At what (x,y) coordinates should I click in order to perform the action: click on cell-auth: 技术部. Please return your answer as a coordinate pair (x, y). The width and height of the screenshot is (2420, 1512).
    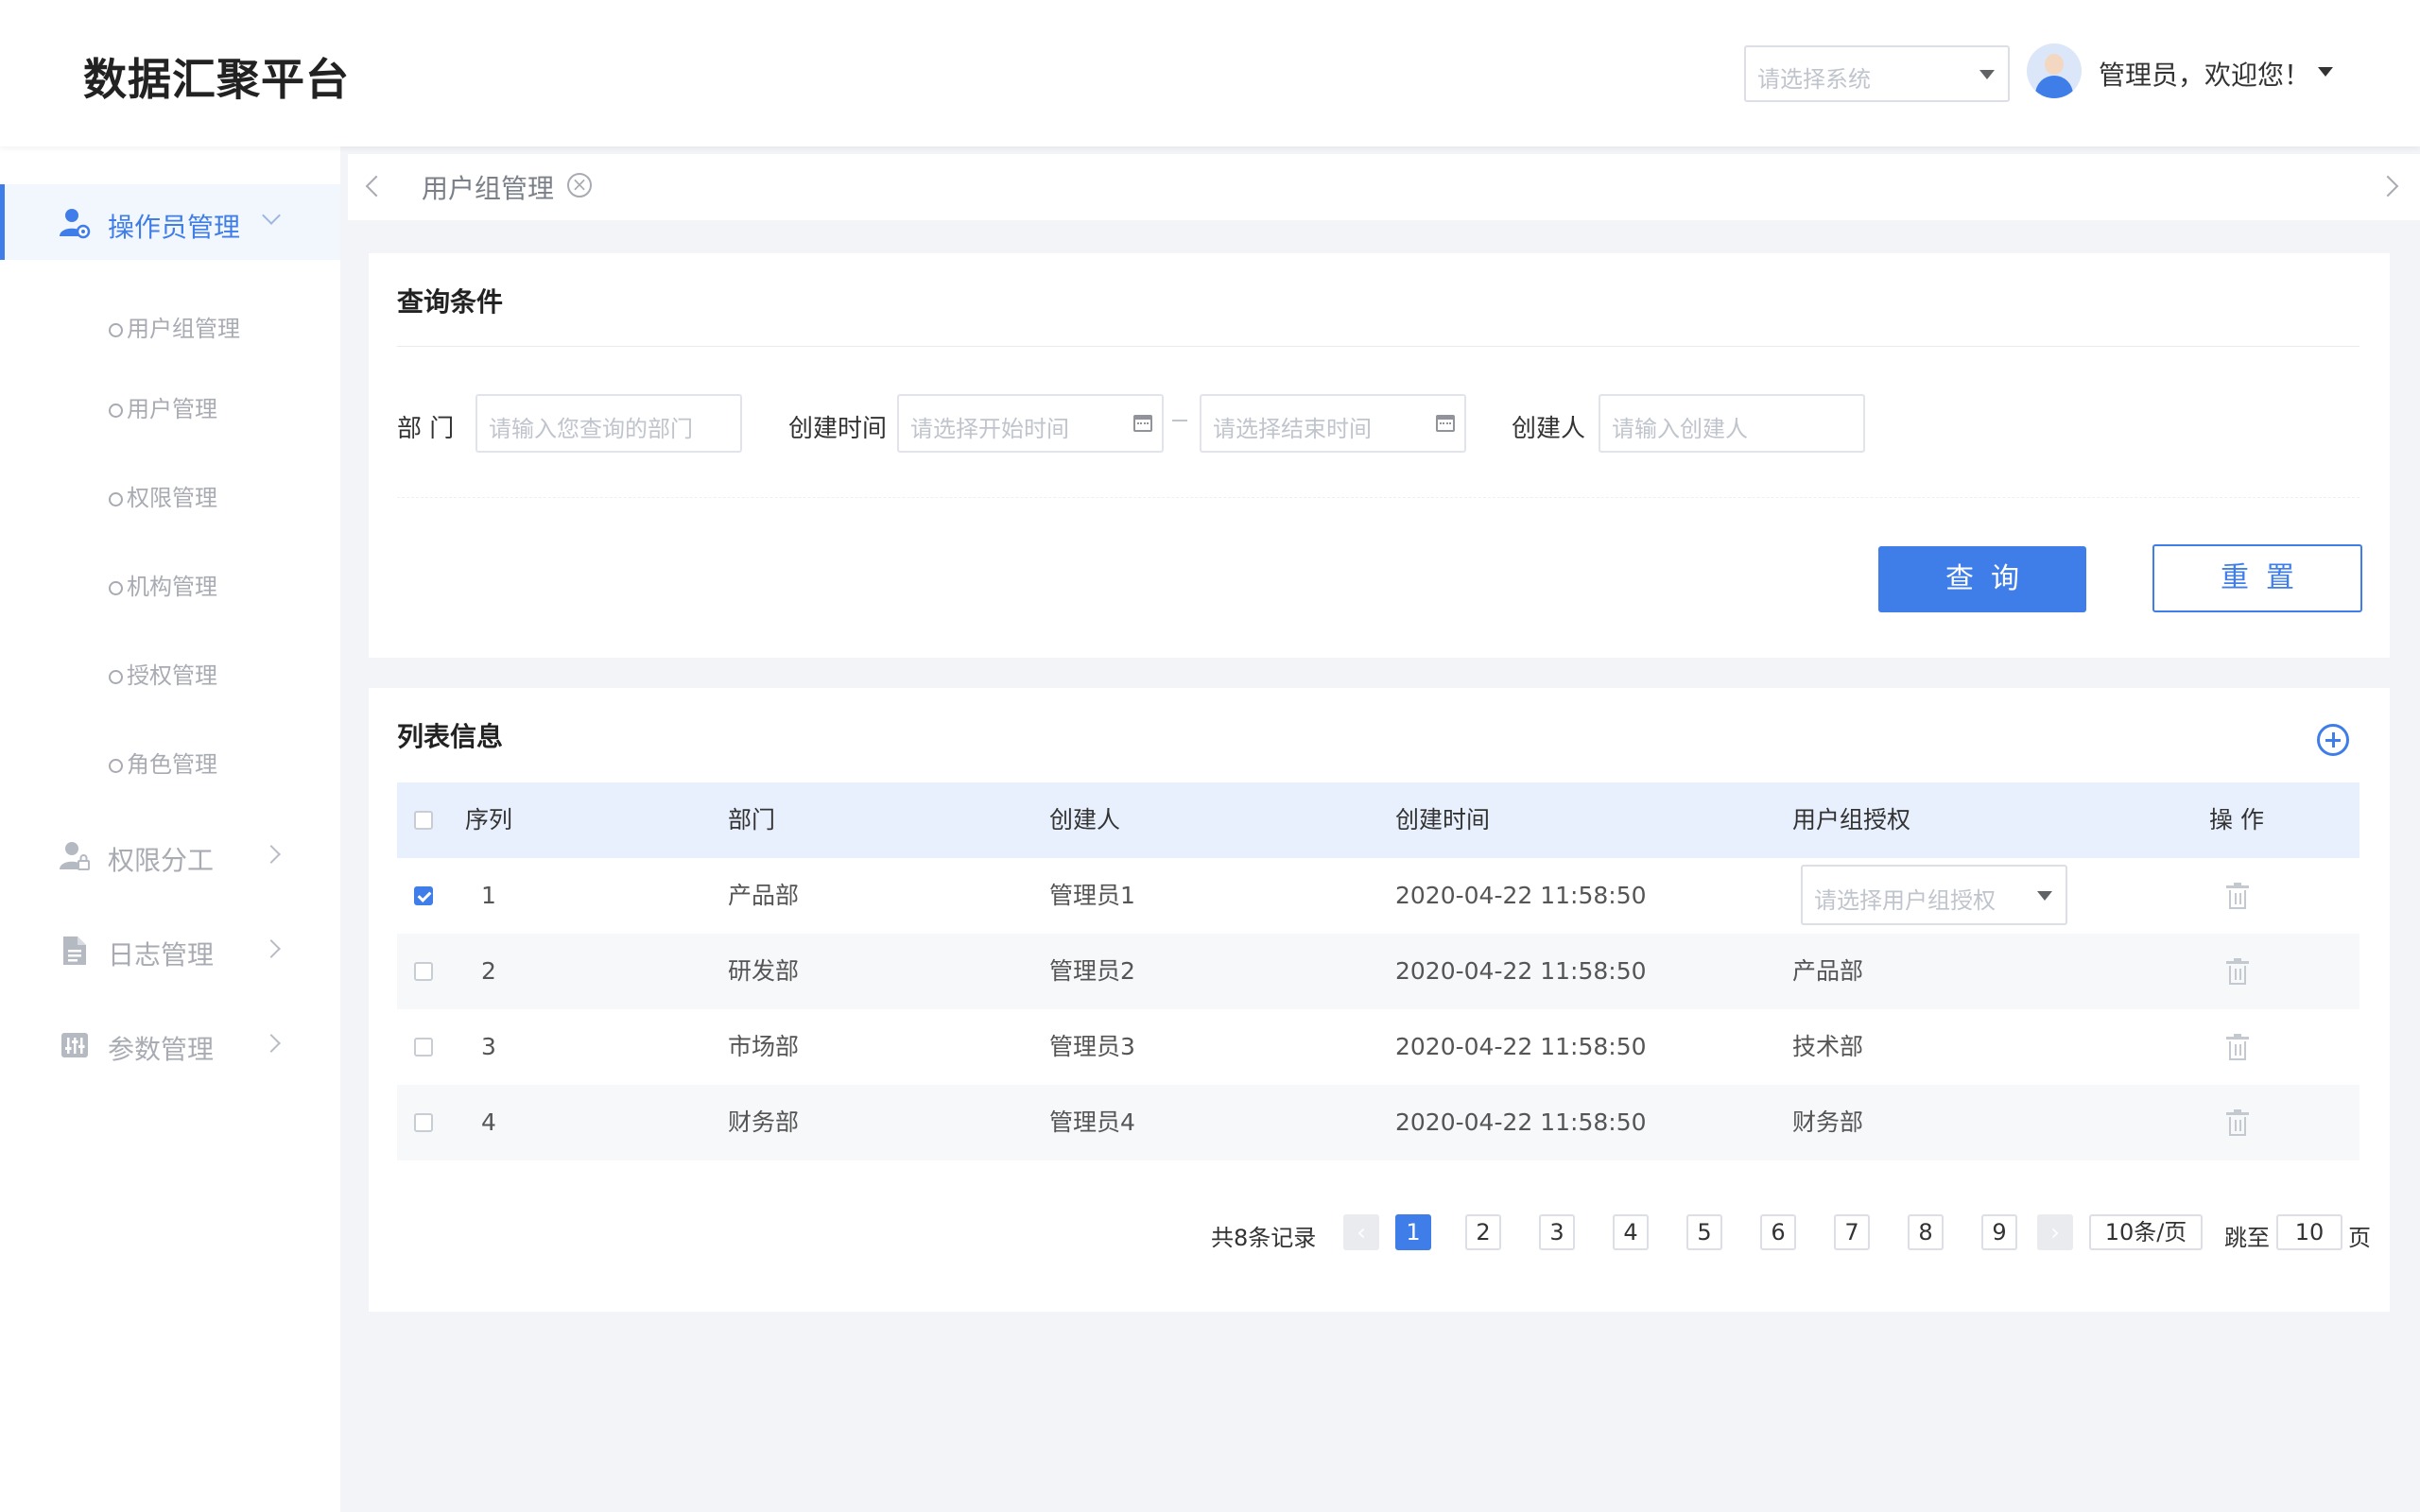
    Looking at the image, I should click on (1828, 1046).